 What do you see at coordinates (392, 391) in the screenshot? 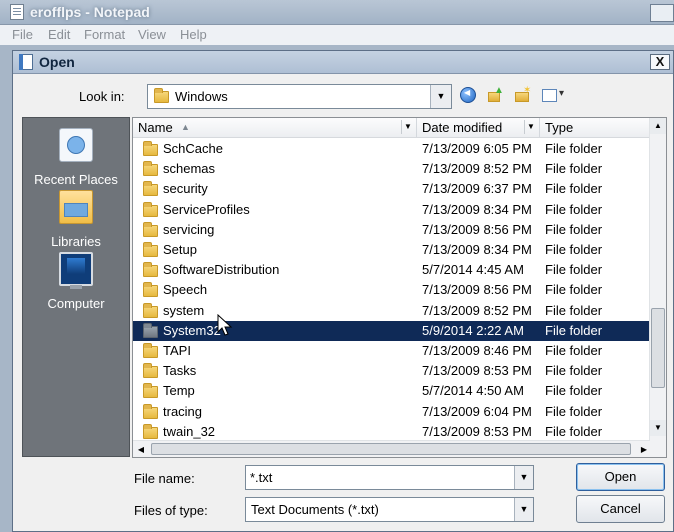
I see `file-row: Temp 5/7/2014 4:50 AM File folder` at bounding box center [392, 391].